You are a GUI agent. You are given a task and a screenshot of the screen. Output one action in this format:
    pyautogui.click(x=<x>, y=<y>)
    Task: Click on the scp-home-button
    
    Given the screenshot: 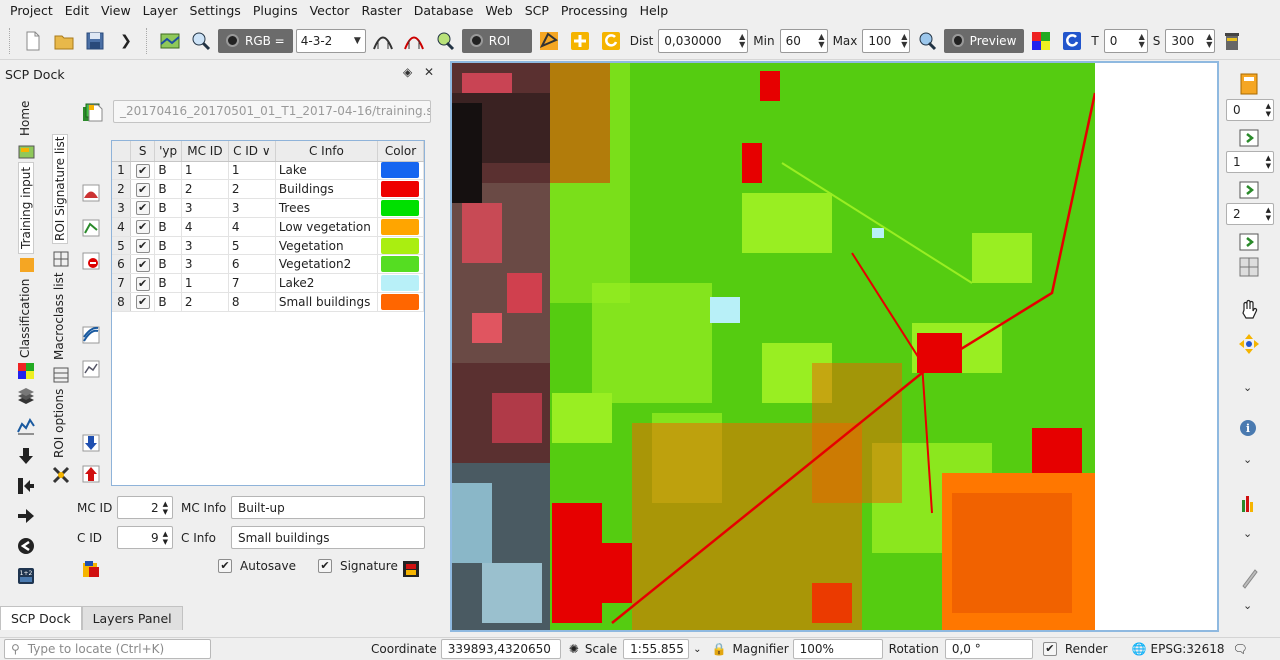 What is the action you would take?
    pyautogui.click(x=170, y=41)
    